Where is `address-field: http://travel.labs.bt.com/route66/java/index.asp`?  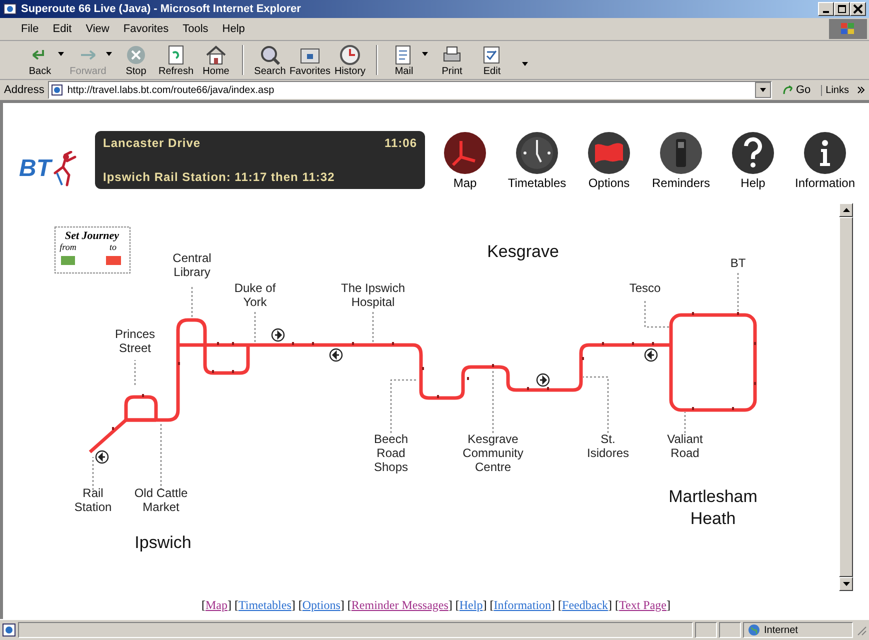 address-field: http://travel.labs.bt.com/route66/java/index.asp is located at coordinates (410, 90).